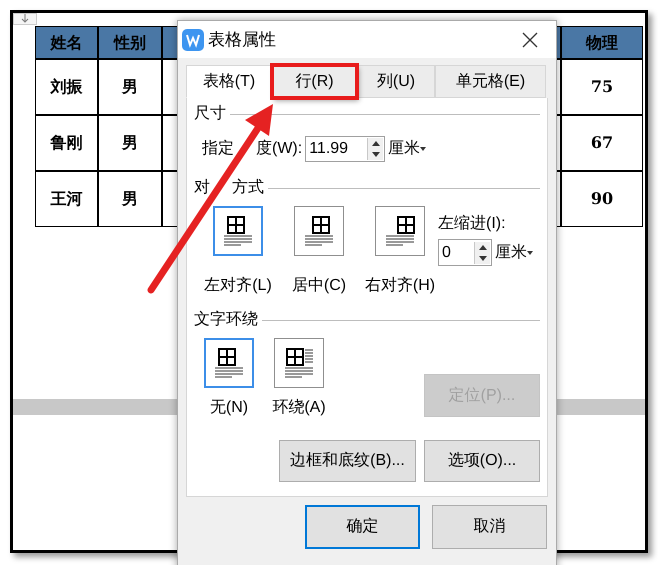  Describe the element at coordinates (530, 40) in the screenshot. I see `close-icon` at that location.